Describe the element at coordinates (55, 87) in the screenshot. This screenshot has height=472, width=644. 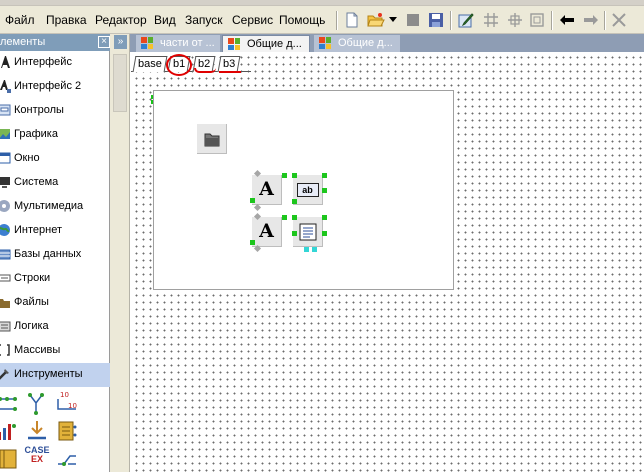
I see `palette-item-interface-2: Интерфейс 2` at that location.